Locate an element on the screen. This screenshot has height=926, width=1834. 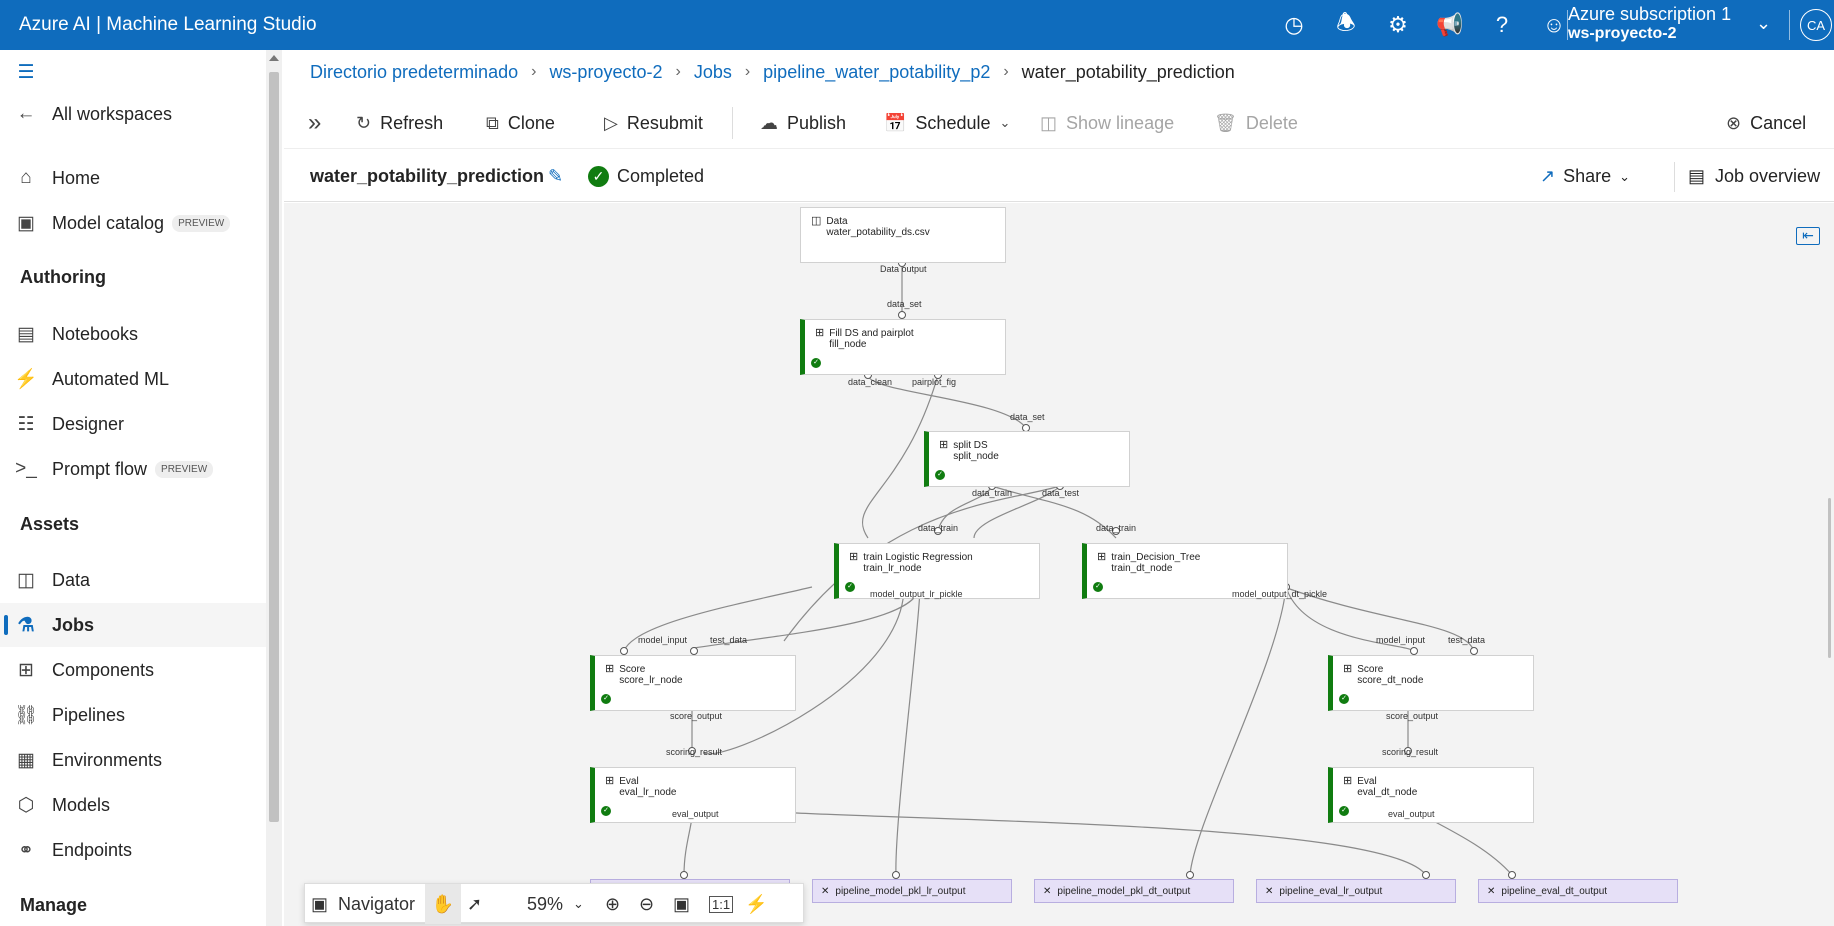
node-title: train Logistic Regression is located at coordinates (918, 557).